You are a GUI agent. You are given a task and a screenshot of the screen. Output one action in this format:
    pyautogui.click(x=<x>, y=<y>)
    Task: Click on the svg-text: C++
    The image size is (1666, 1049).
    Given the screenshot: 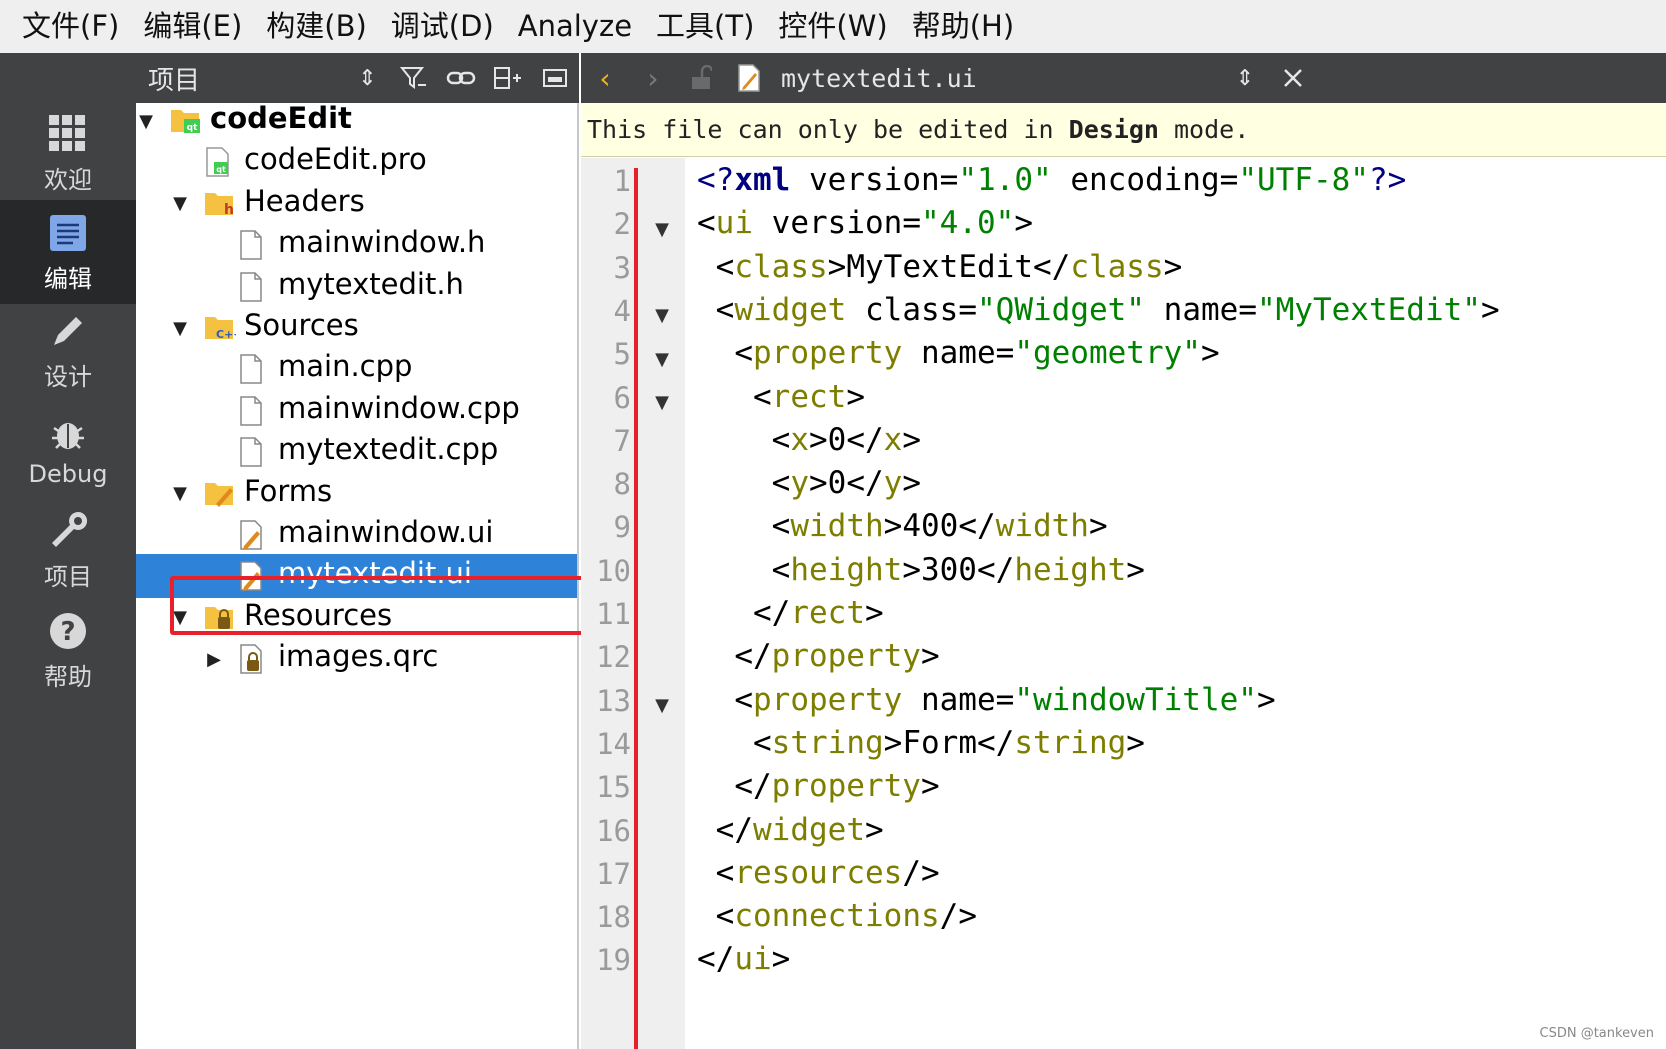 What is the action you would take?
    pyautogui.click(x=226, y=334)
    